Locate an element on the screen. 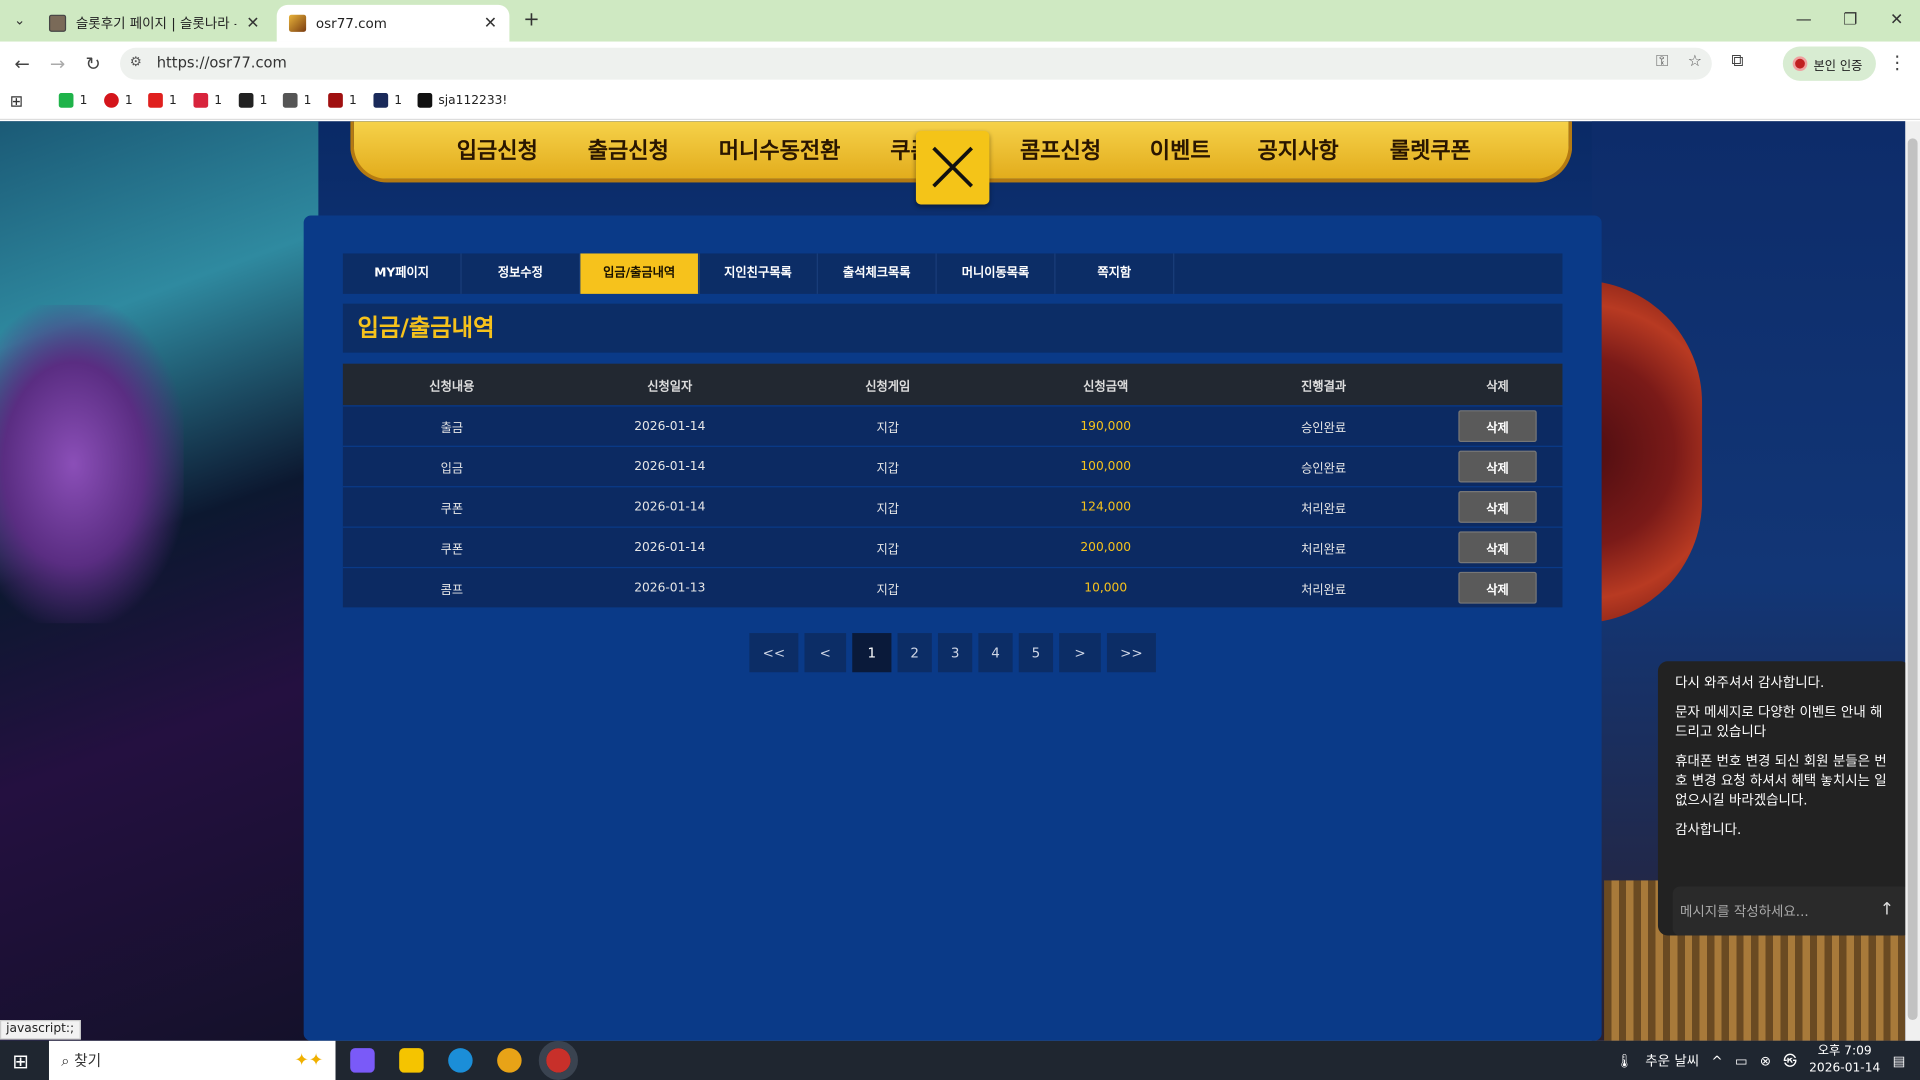 This screenshot has height=1080, width=1920. network-icon: ▭ is located at coordinates (1741, 1060).